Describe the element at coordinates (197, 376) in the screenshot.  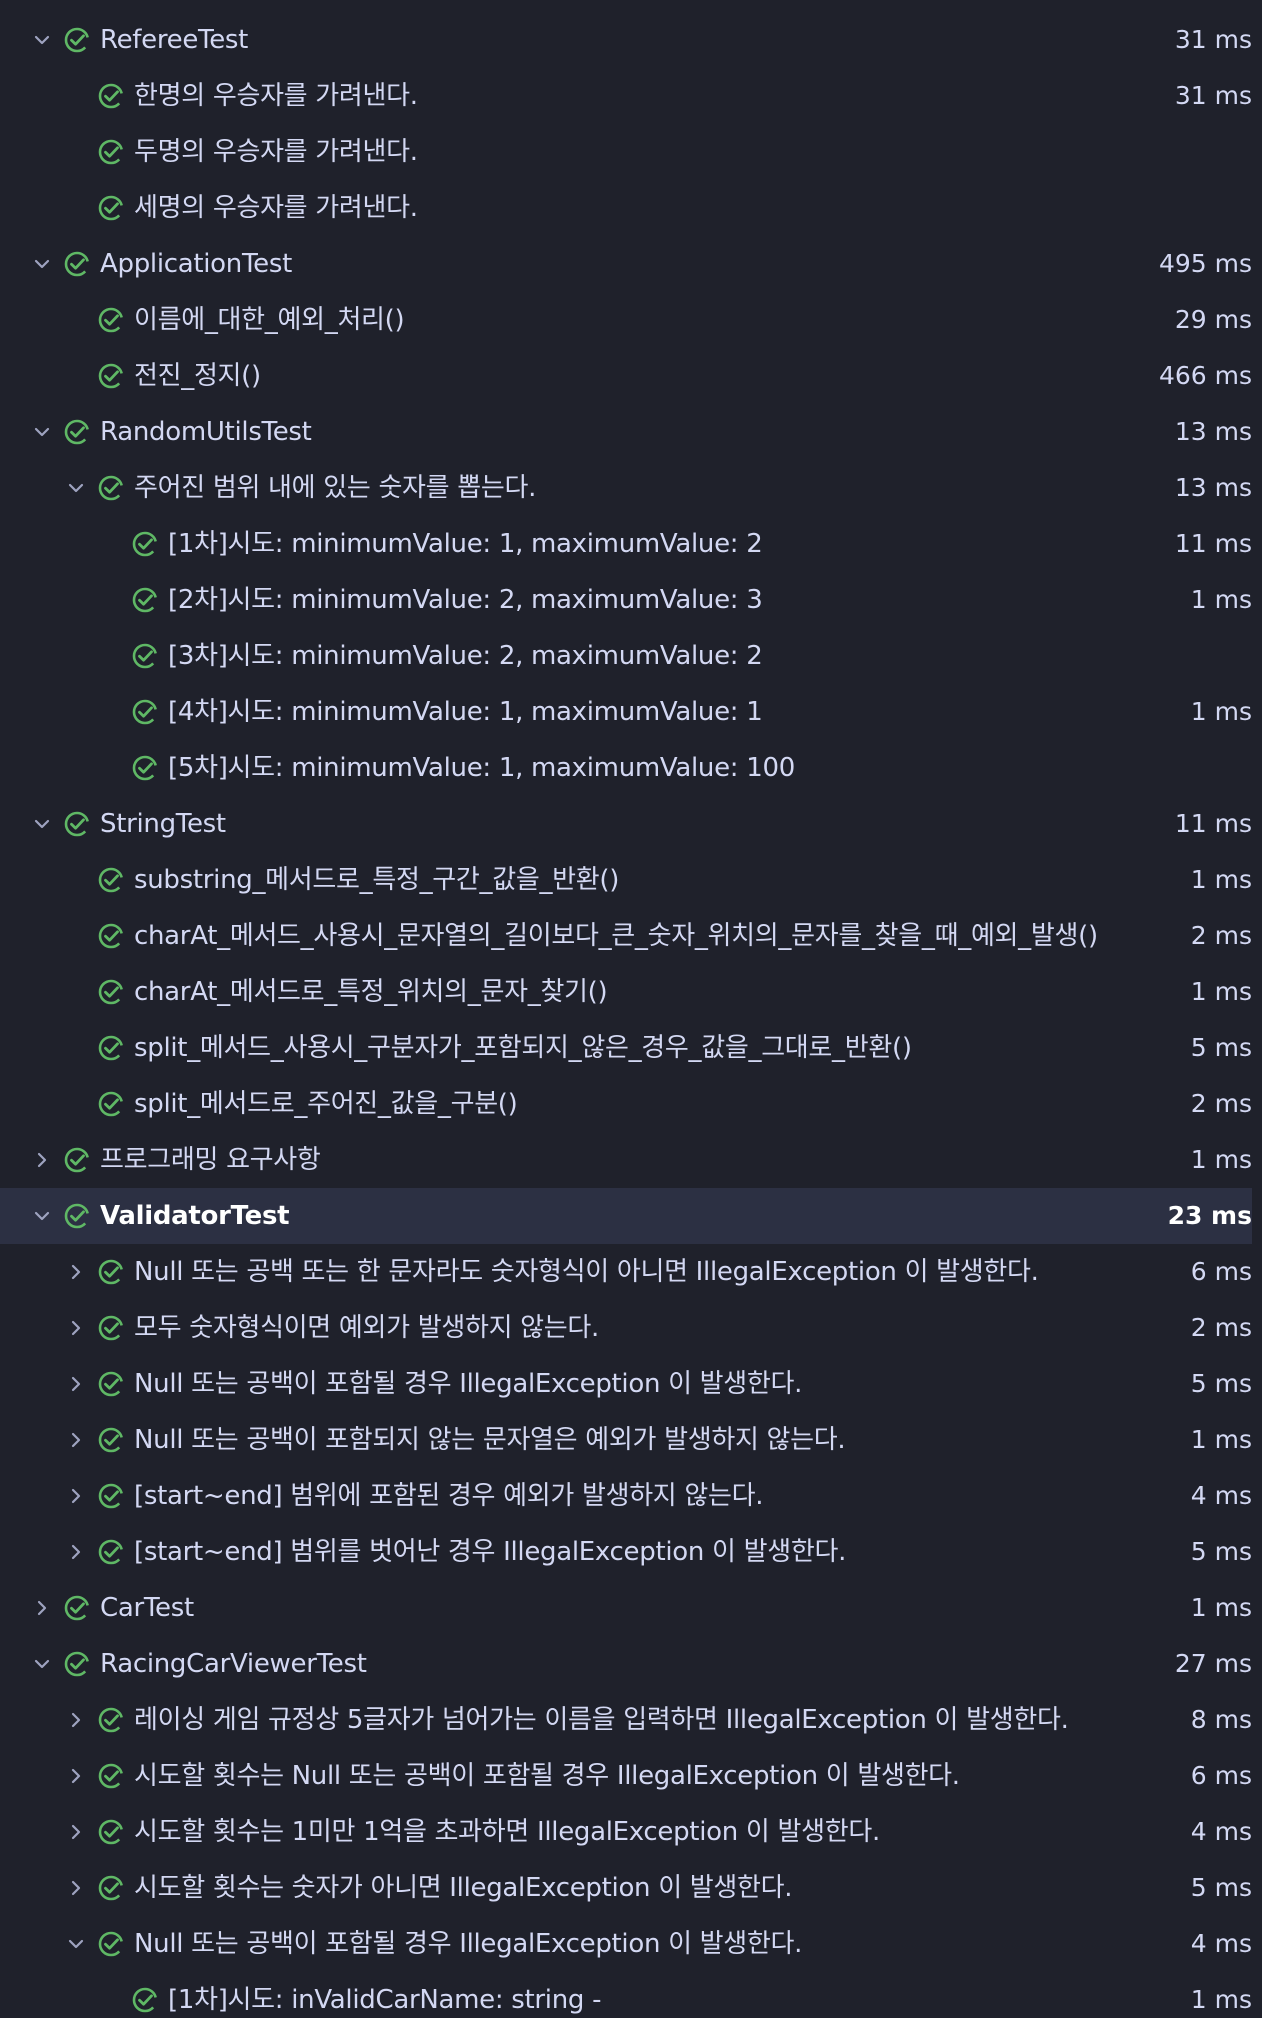
I see `test-name: 전진_정지()` at that location.